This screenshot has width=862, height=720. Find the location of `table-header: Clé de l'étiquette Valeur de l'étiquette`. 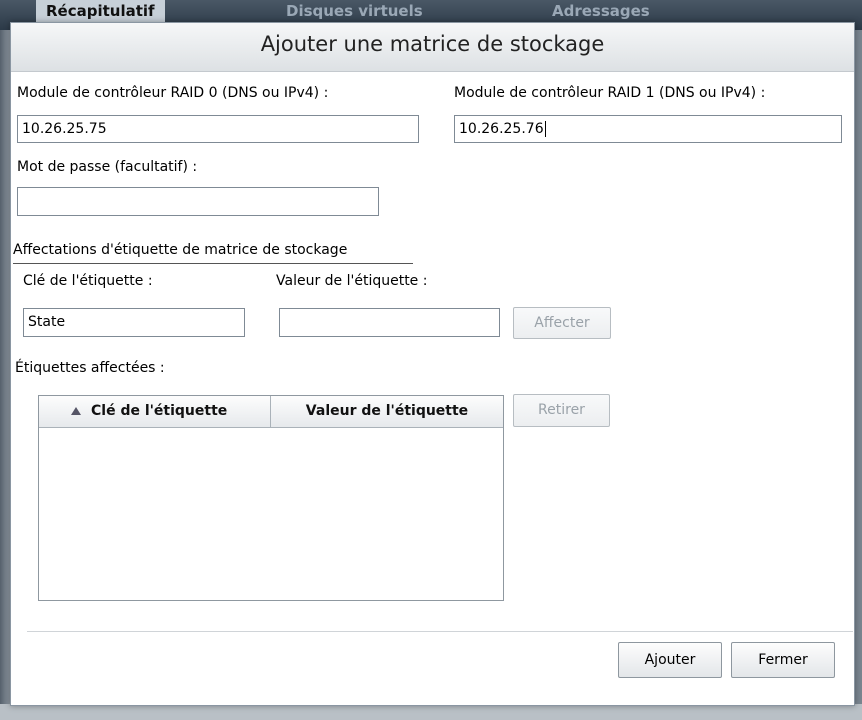

table-header: Clé de l'étiquette Valeur de l'étiquette is located at coordinates (271, 412).